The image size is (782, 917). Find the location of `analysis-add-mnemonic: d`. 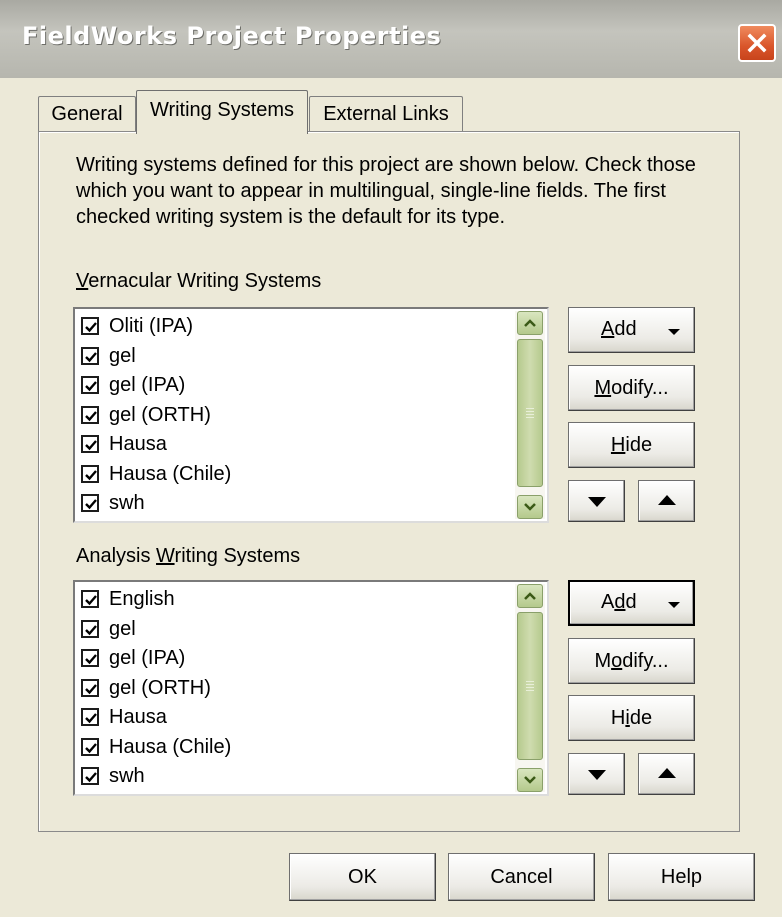

analysis-add-mnemonic: d is located at coordinates (620, 602).